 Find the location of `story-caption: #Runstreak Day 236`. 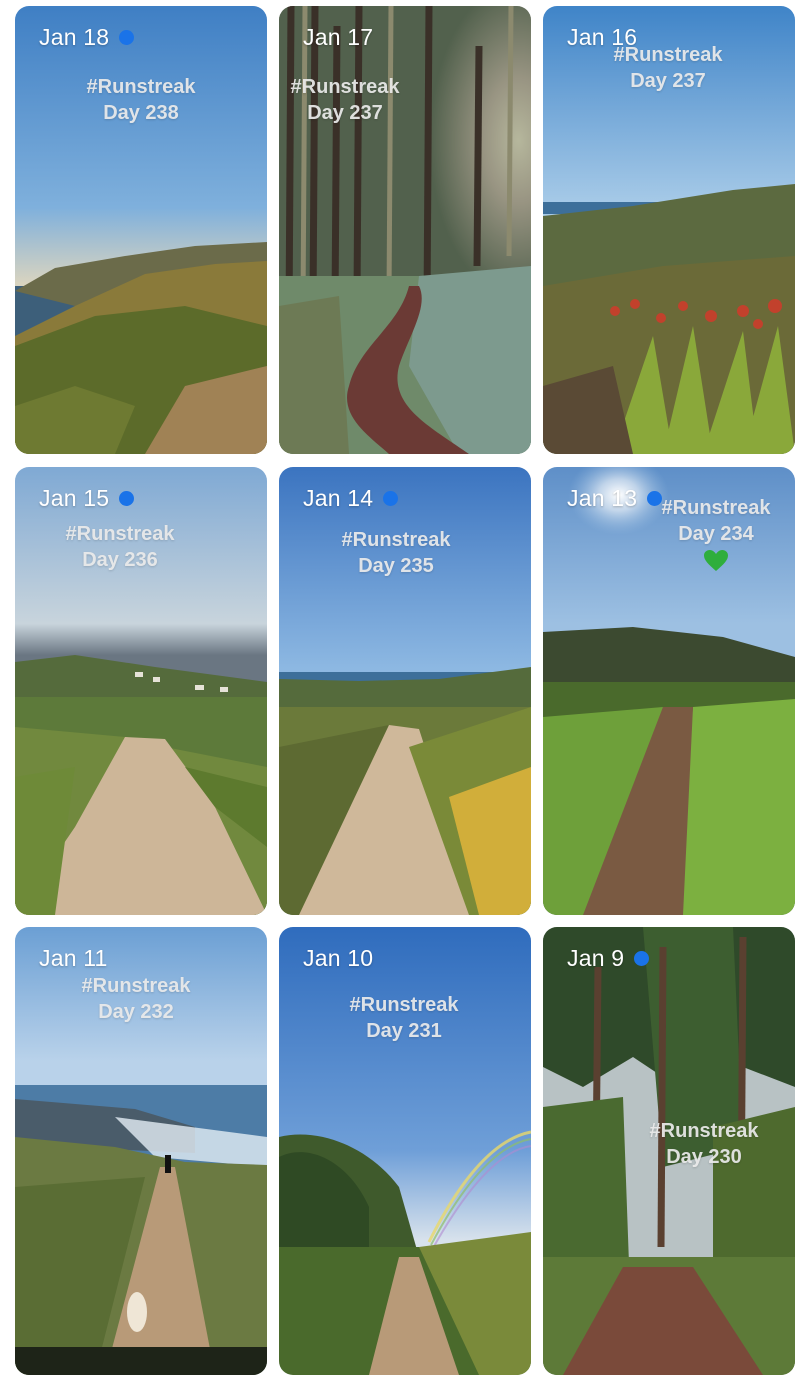

story-caption: #Runstreak Day 236 is located at coordinates (120, 547).